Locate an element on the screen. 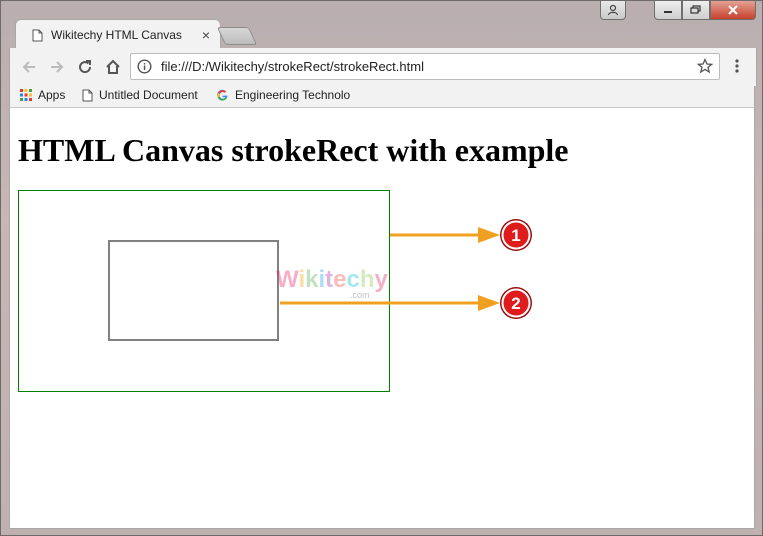 The height and width of the screenshot is (536, 763). bookmark-untitled-document: Untitled Document is located at coordinates (140, 95).